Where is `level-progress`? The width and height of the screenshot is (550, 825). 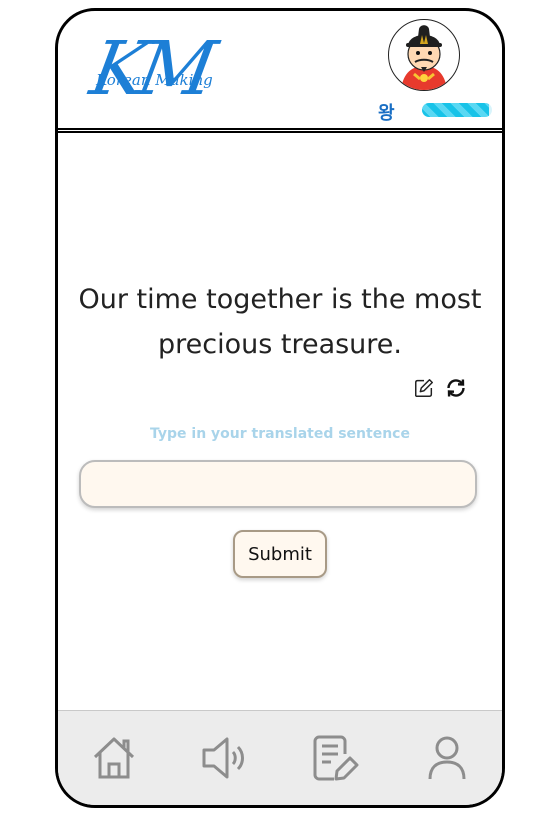 level-progress is located at coordinates (457, 110).